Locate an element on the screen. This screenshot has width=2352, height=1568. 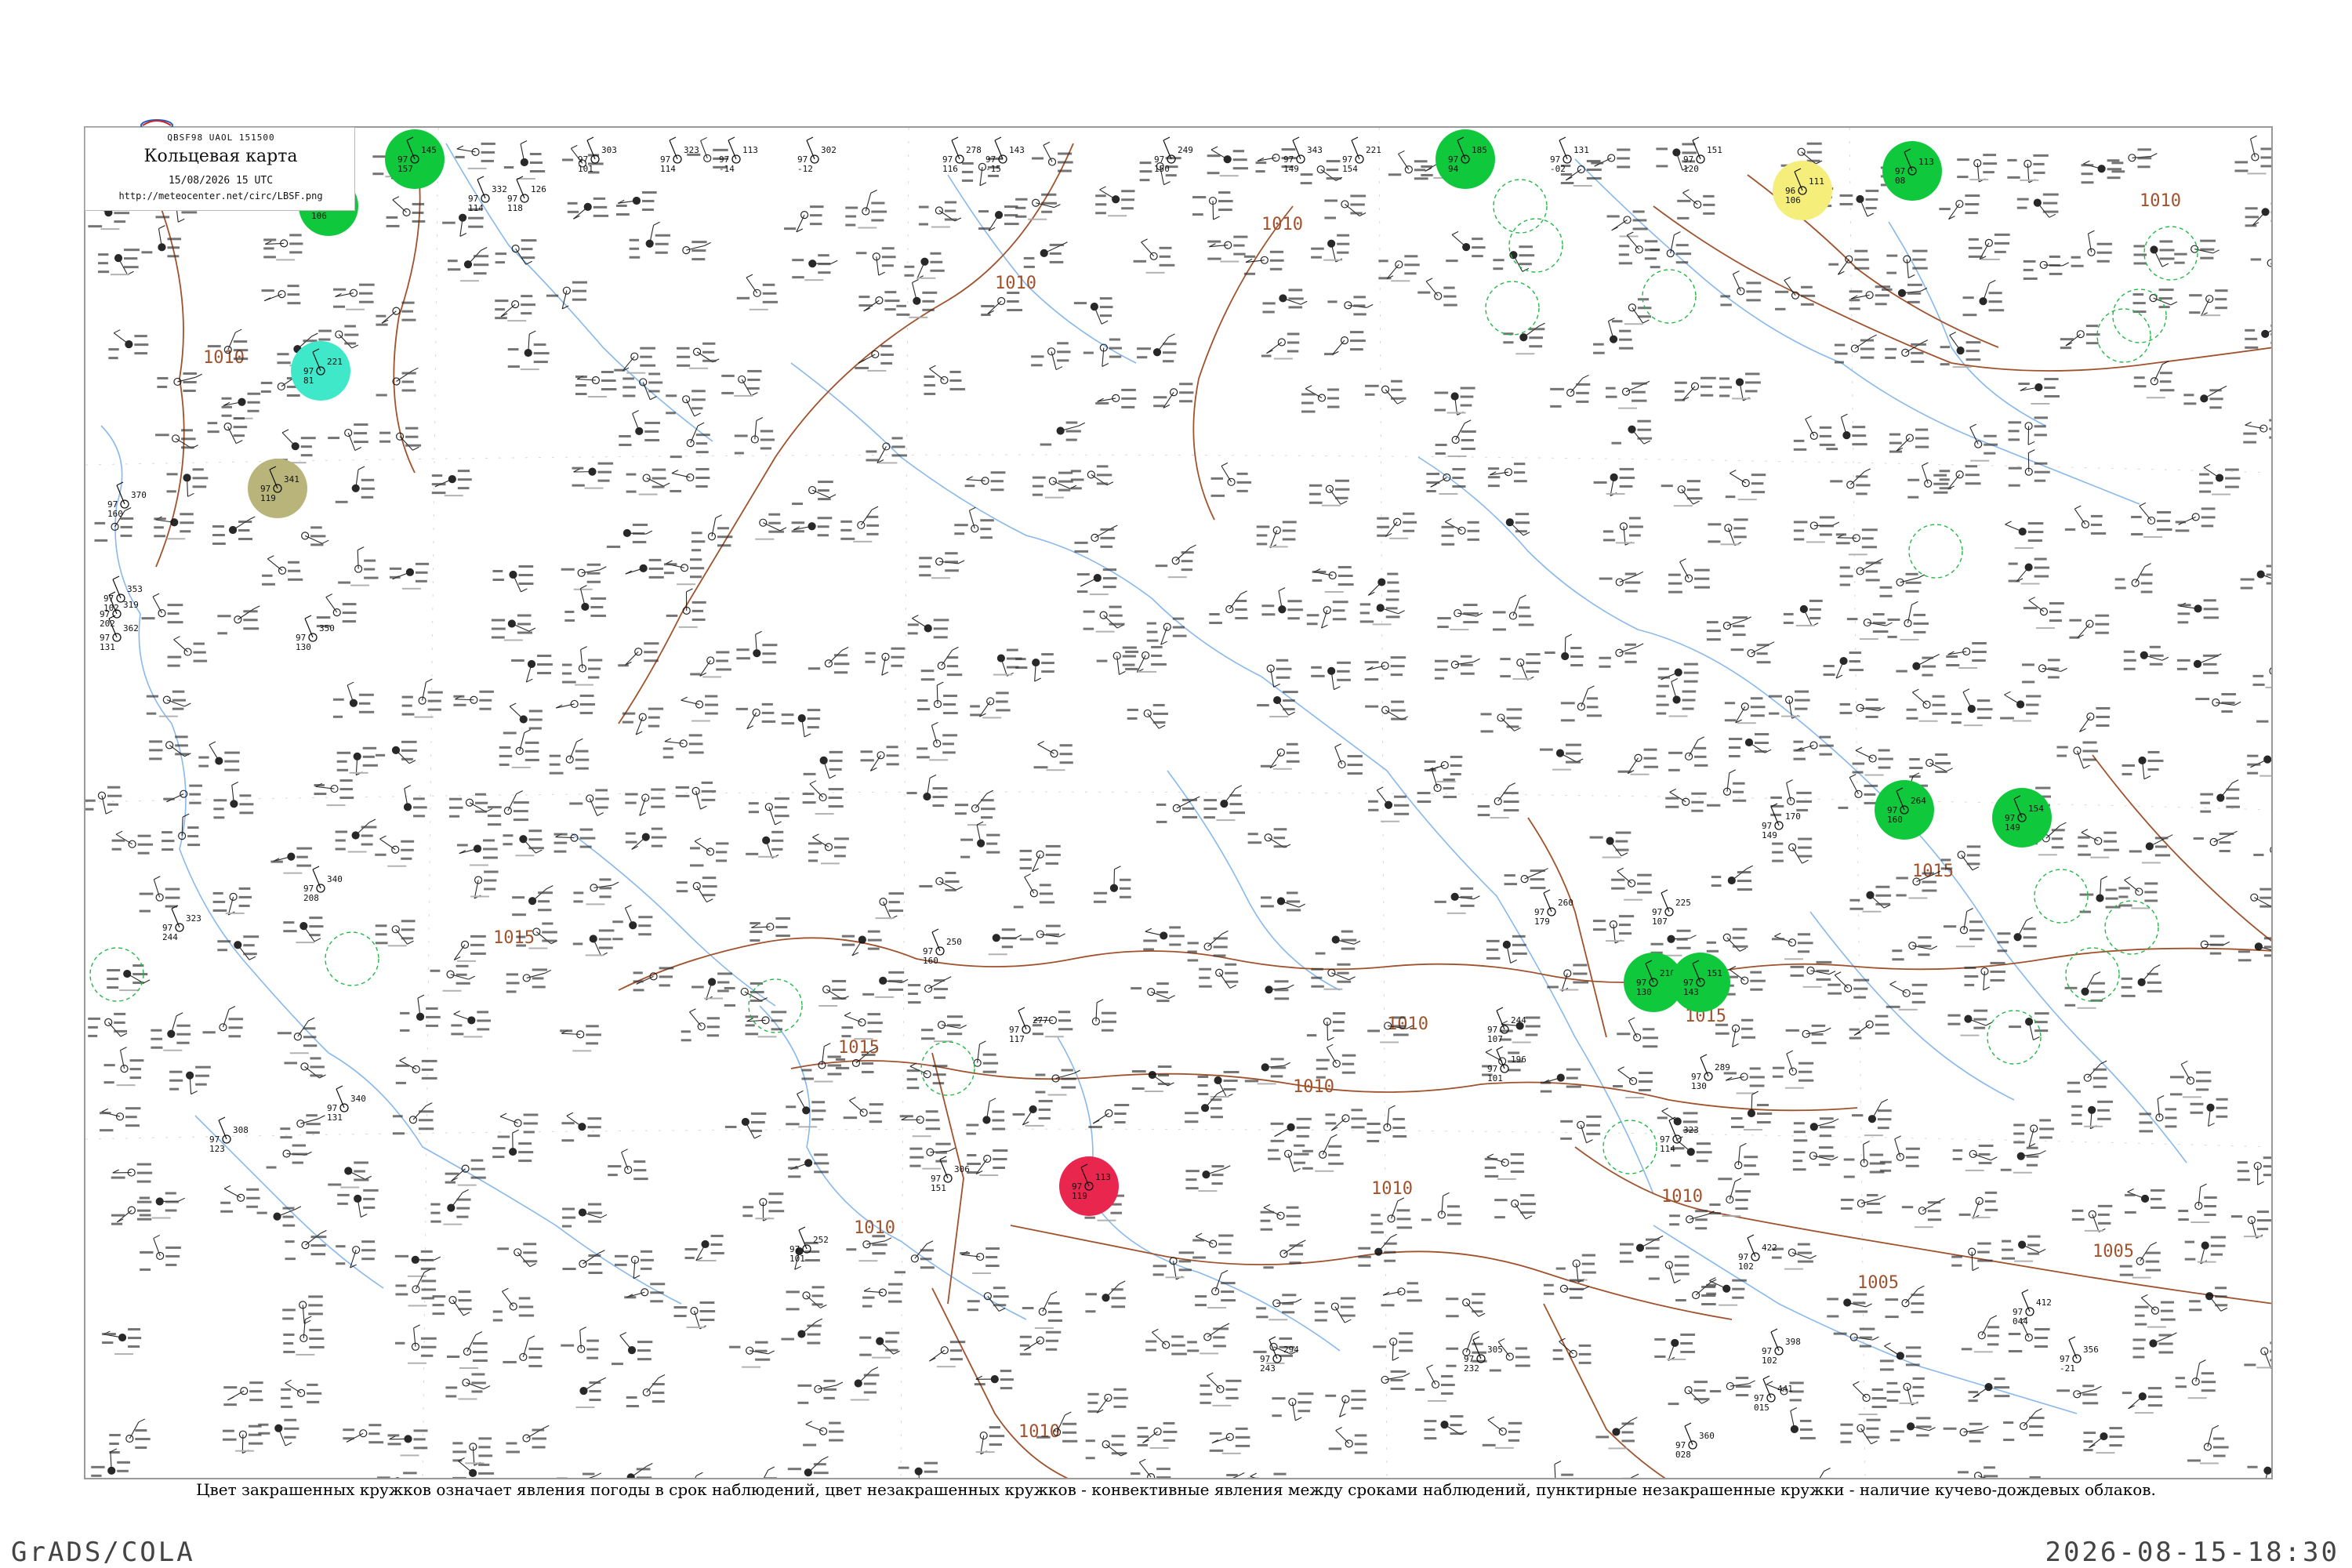
station-dewpoint: 150 is located at coordinates (1162, 169).